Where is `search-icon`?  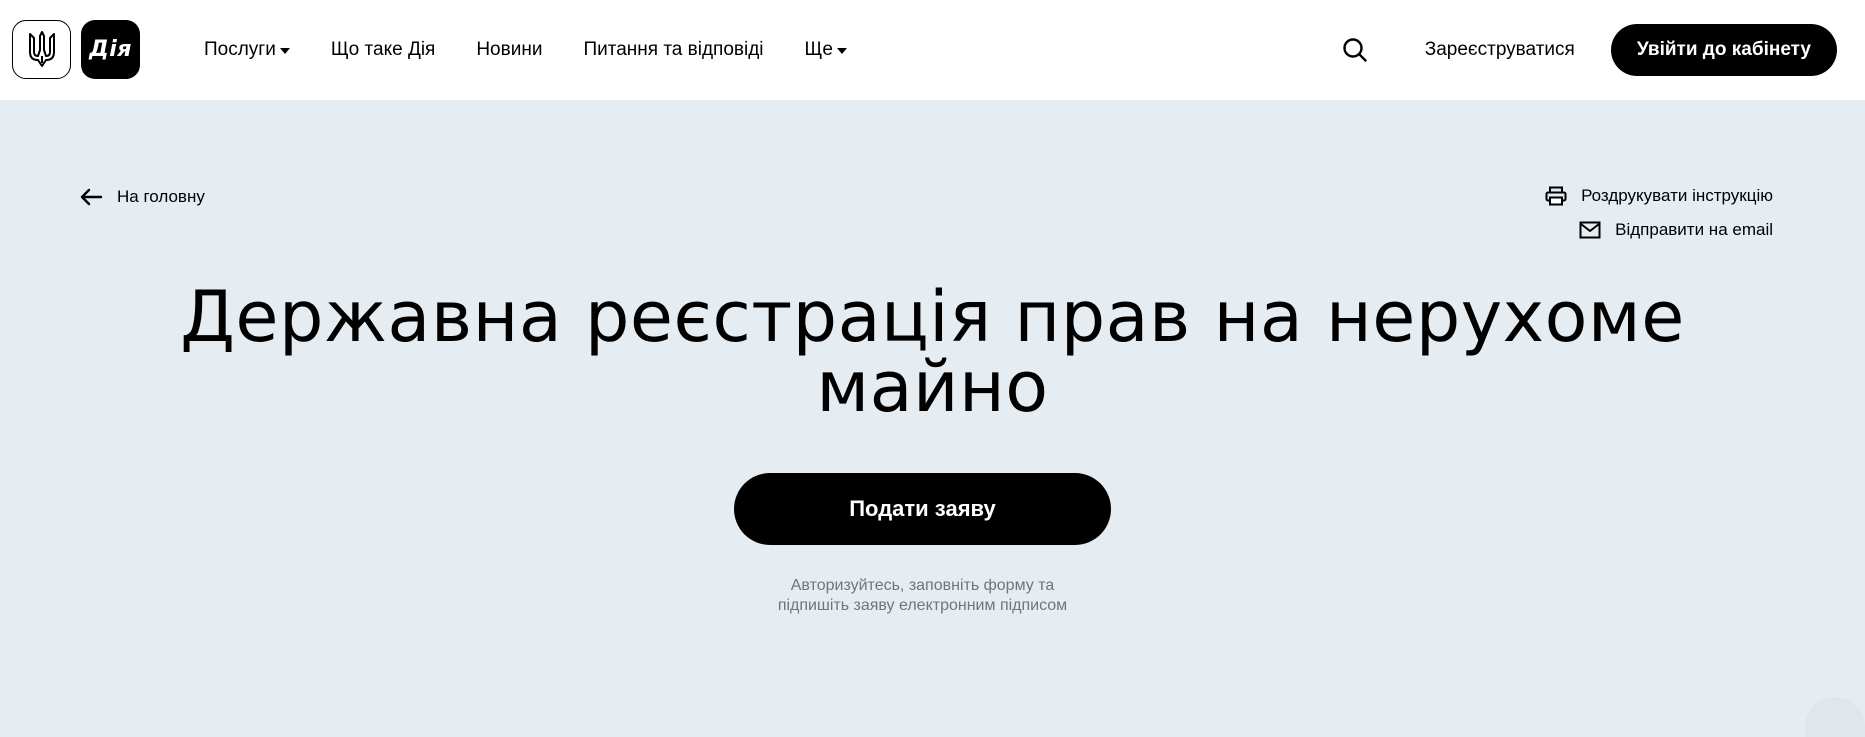
search-icon is located at coordinates (1355, 50).